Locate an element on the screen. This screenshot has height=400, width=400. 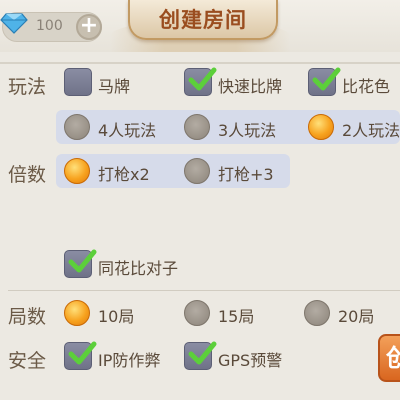
option-kuaisu-bipai: 快速比牌 is located at coordinates (244, 82).